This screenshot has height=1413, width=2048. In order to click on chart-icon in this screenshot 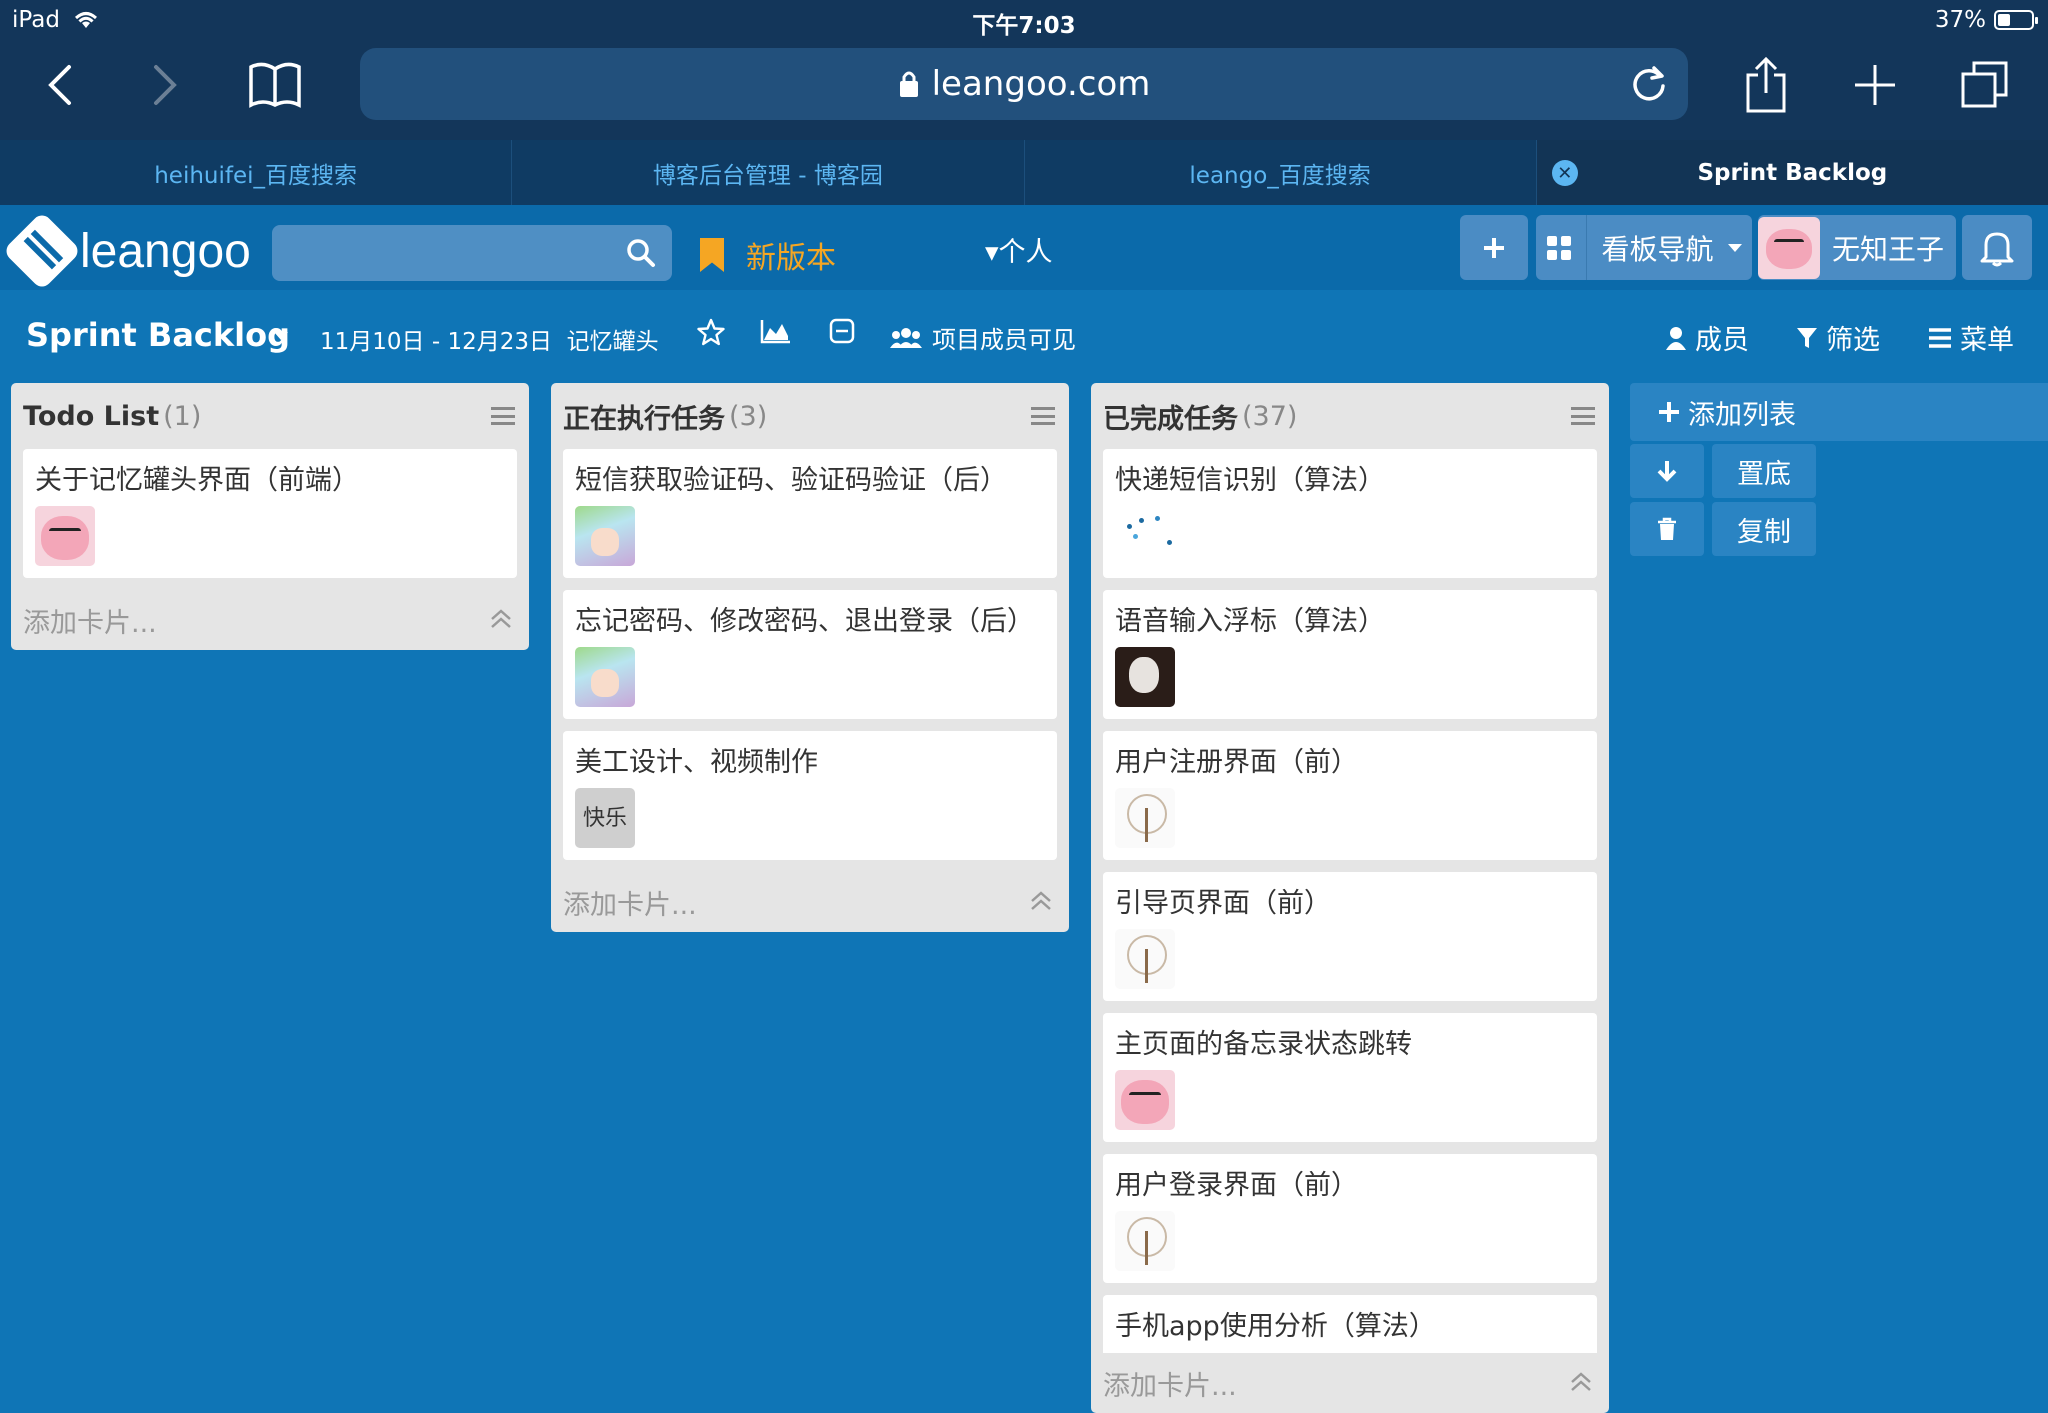, I will do `click(776, 331)`.